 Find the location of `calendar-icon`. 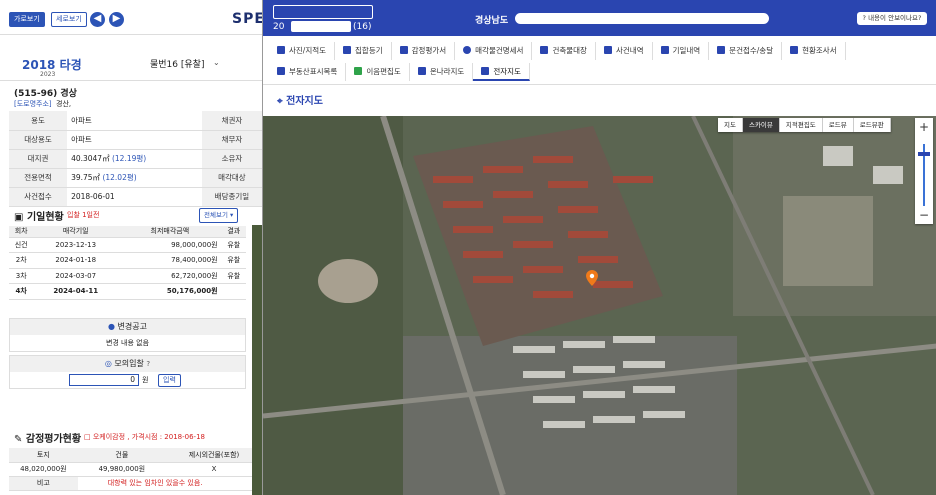

calendar-icon is located at coordinates (664, 50).